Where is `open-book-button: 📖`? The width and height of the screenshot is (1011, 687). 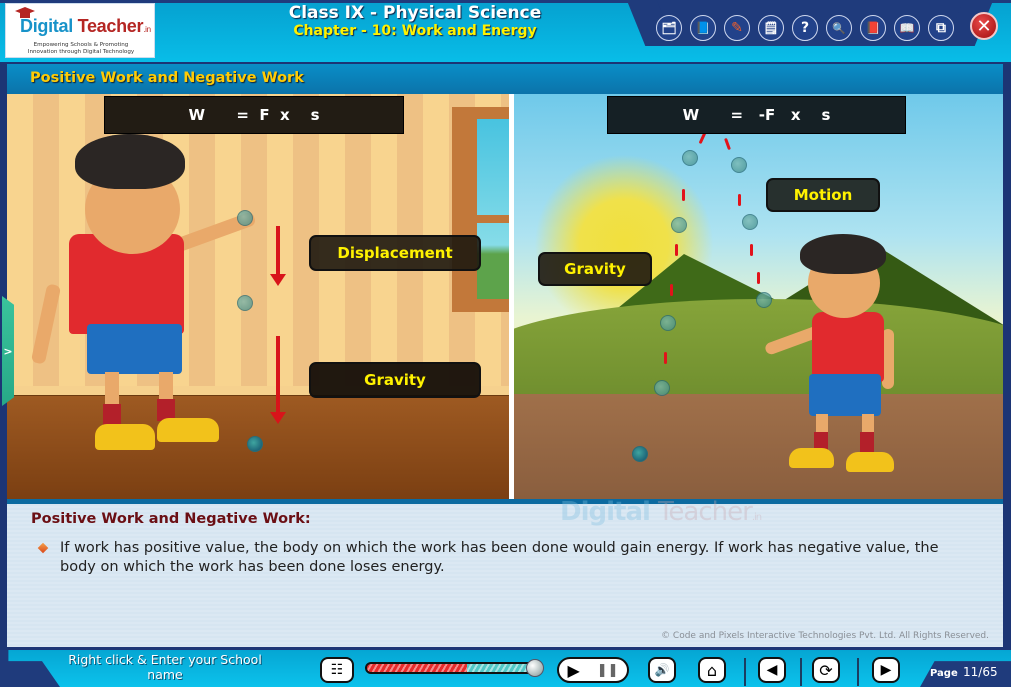 open-book-button: 📖 is located at coordinates (907, 28).